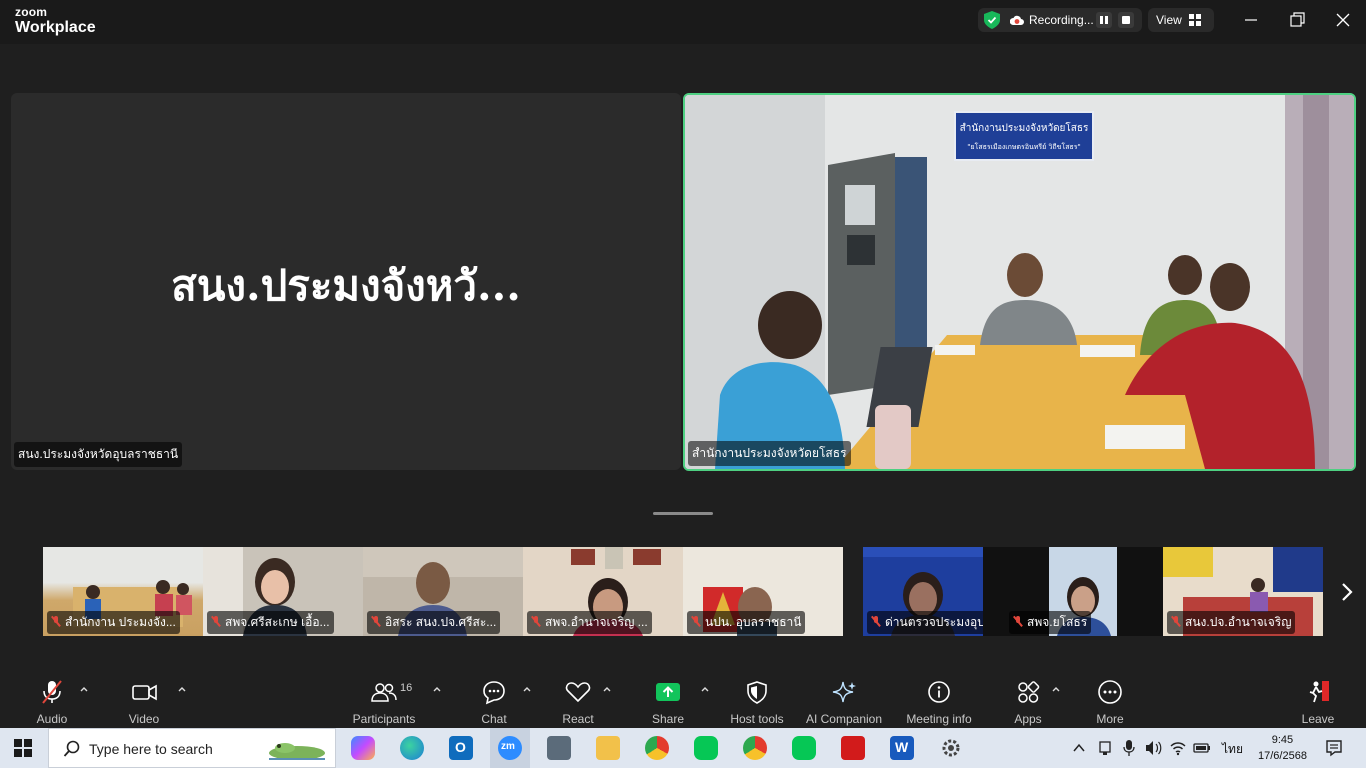 Image resolution: width=1366 pixels, height=768 pixels. What do you see at coordinates (559, 748) in the screenshot?
I see `calculator-taskbar-icon` at bounding box center [559, 748].